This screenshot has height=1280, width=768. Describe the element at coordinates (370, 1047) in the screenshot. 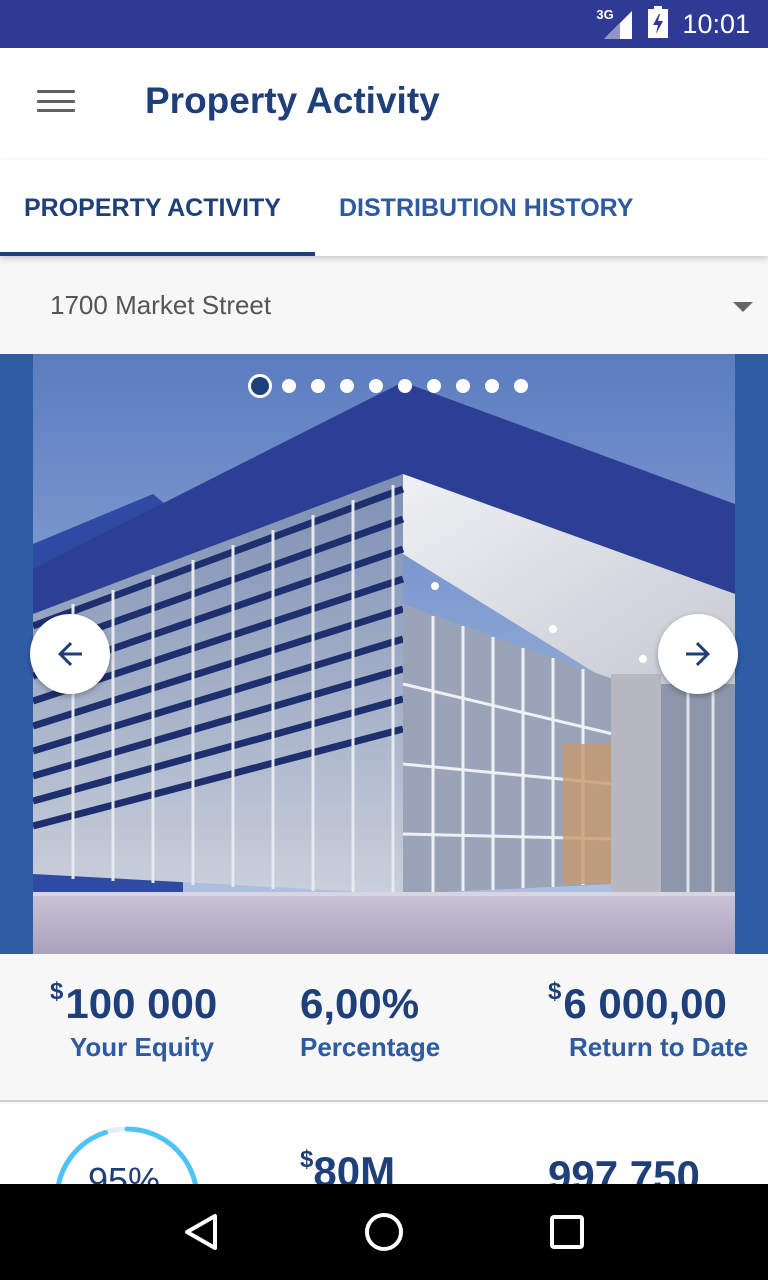

I see `percentage-label: Percentage` at that location.